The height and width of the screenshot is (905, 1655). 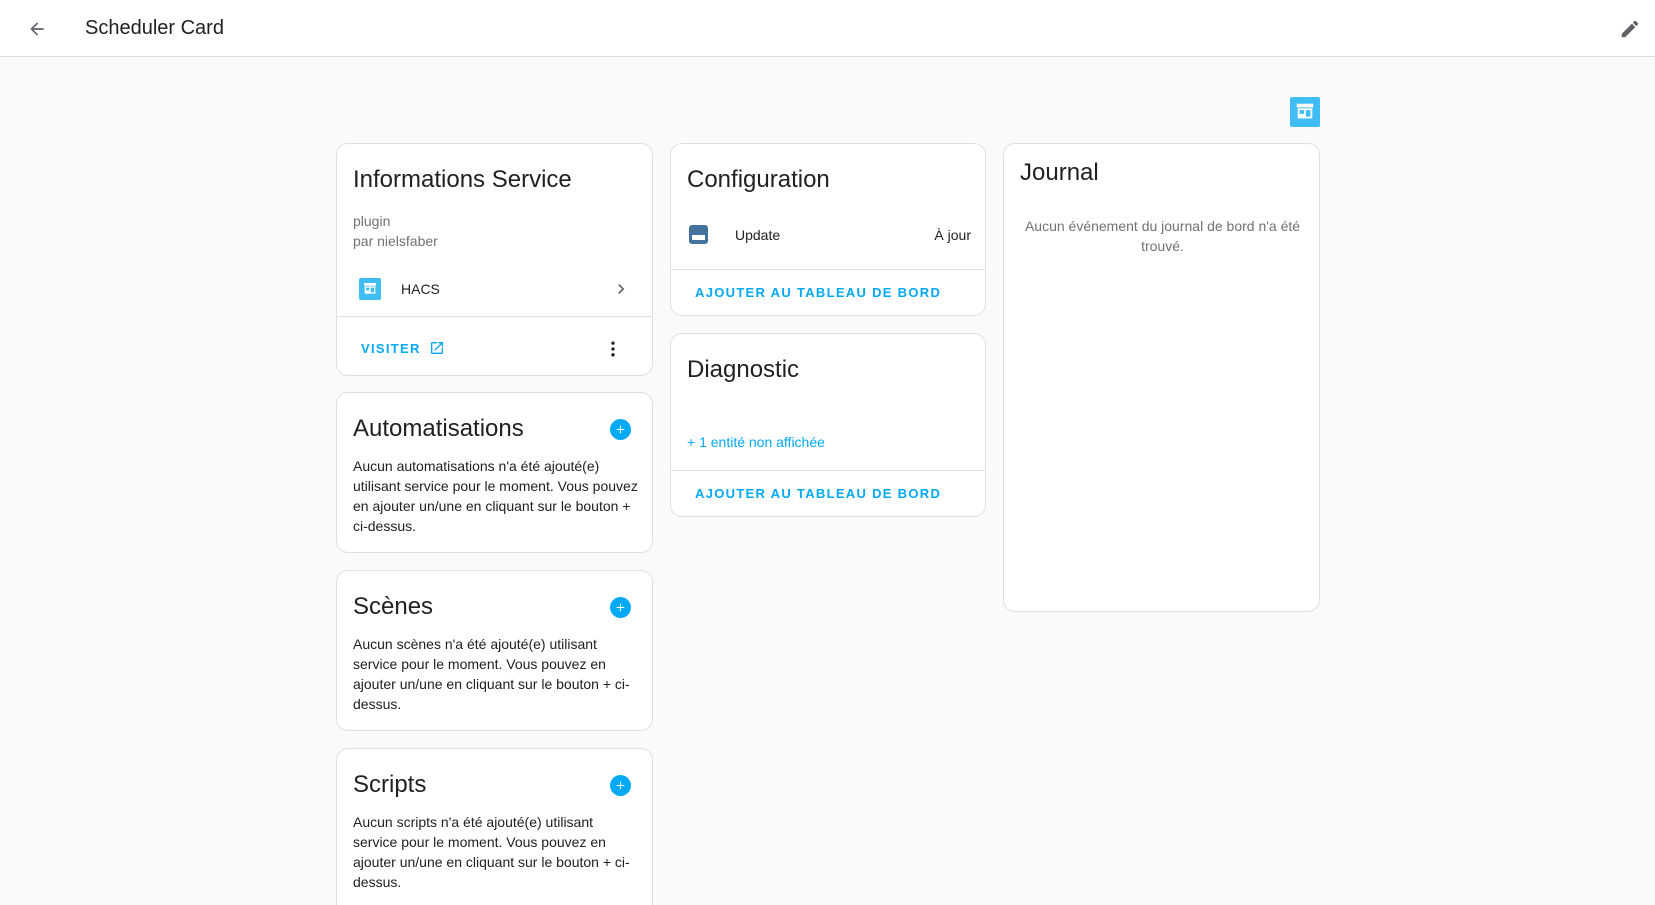 What do you see at coordinates (370, 289) in the screenshot?
I see `hacs-integration-icon` at bounding box center [370, 289].